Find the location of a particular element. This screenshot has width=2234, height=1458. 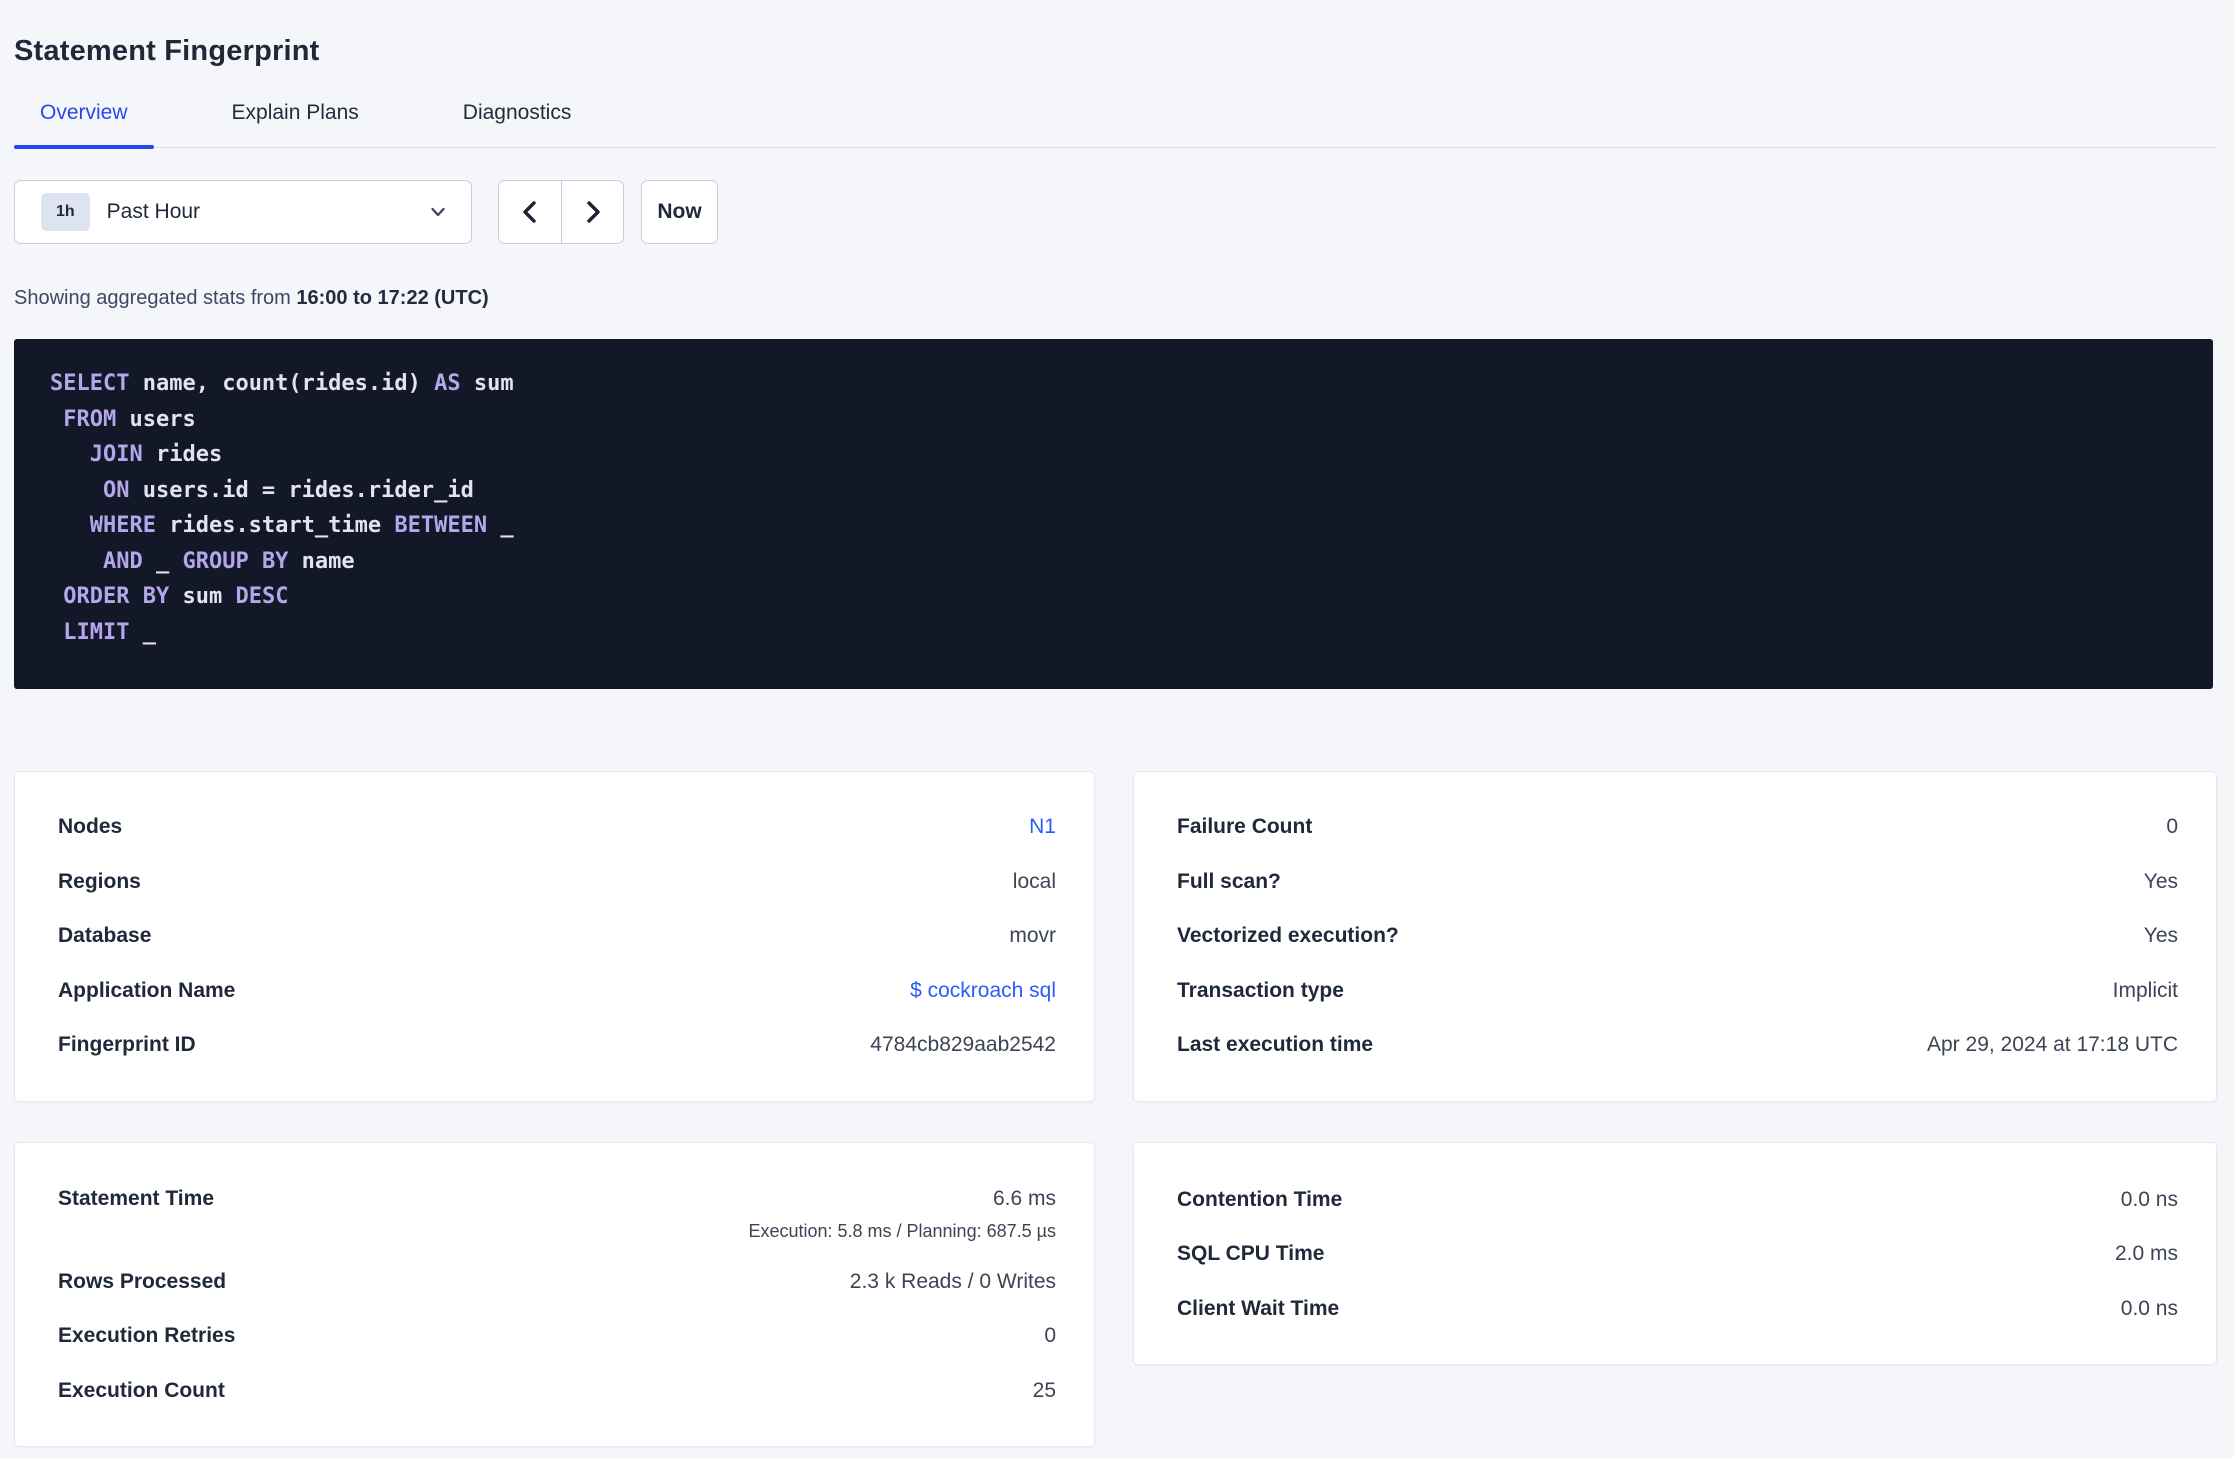

row-database: Database movr is located at coordinates (557, 936).